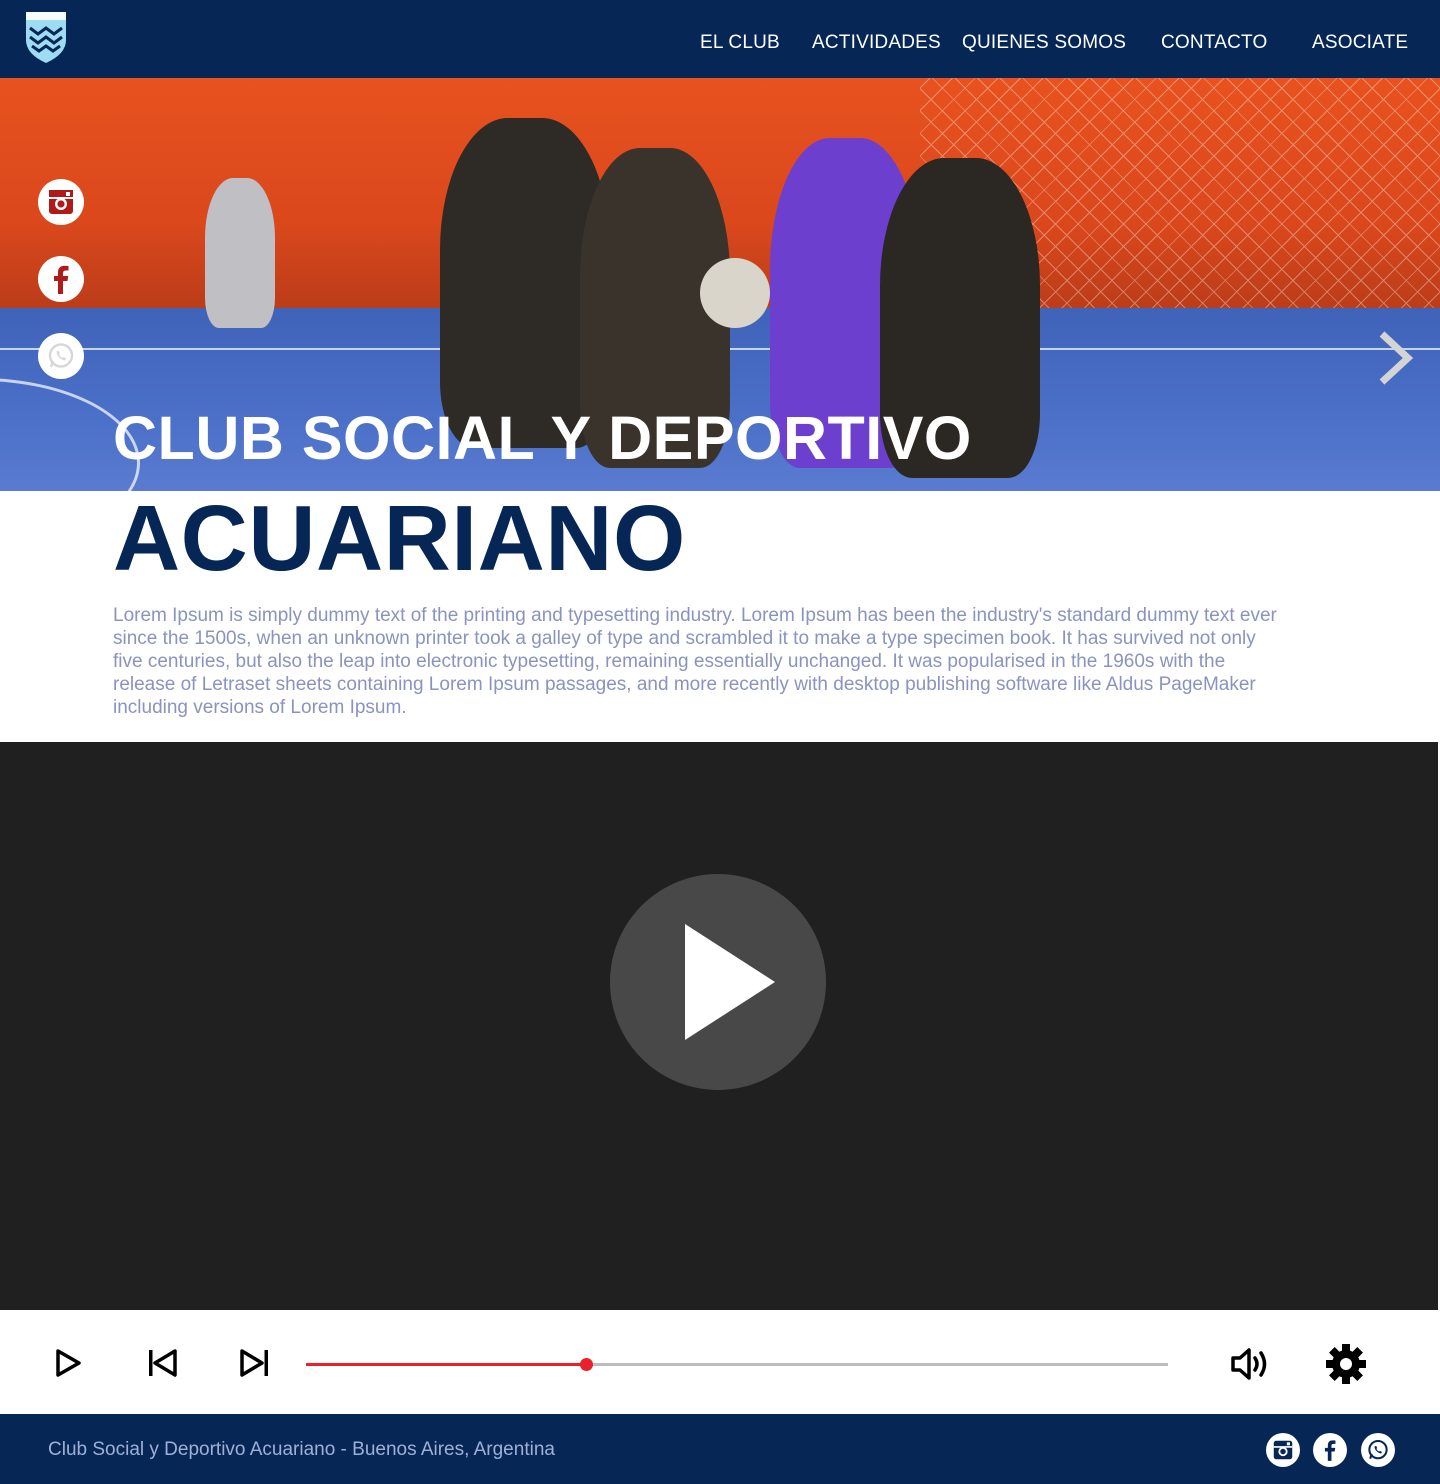  What do you see at coordinates (162, 1365) in the screenshot?
I see `skip-back-icon` at bounding box center [162, 1365].